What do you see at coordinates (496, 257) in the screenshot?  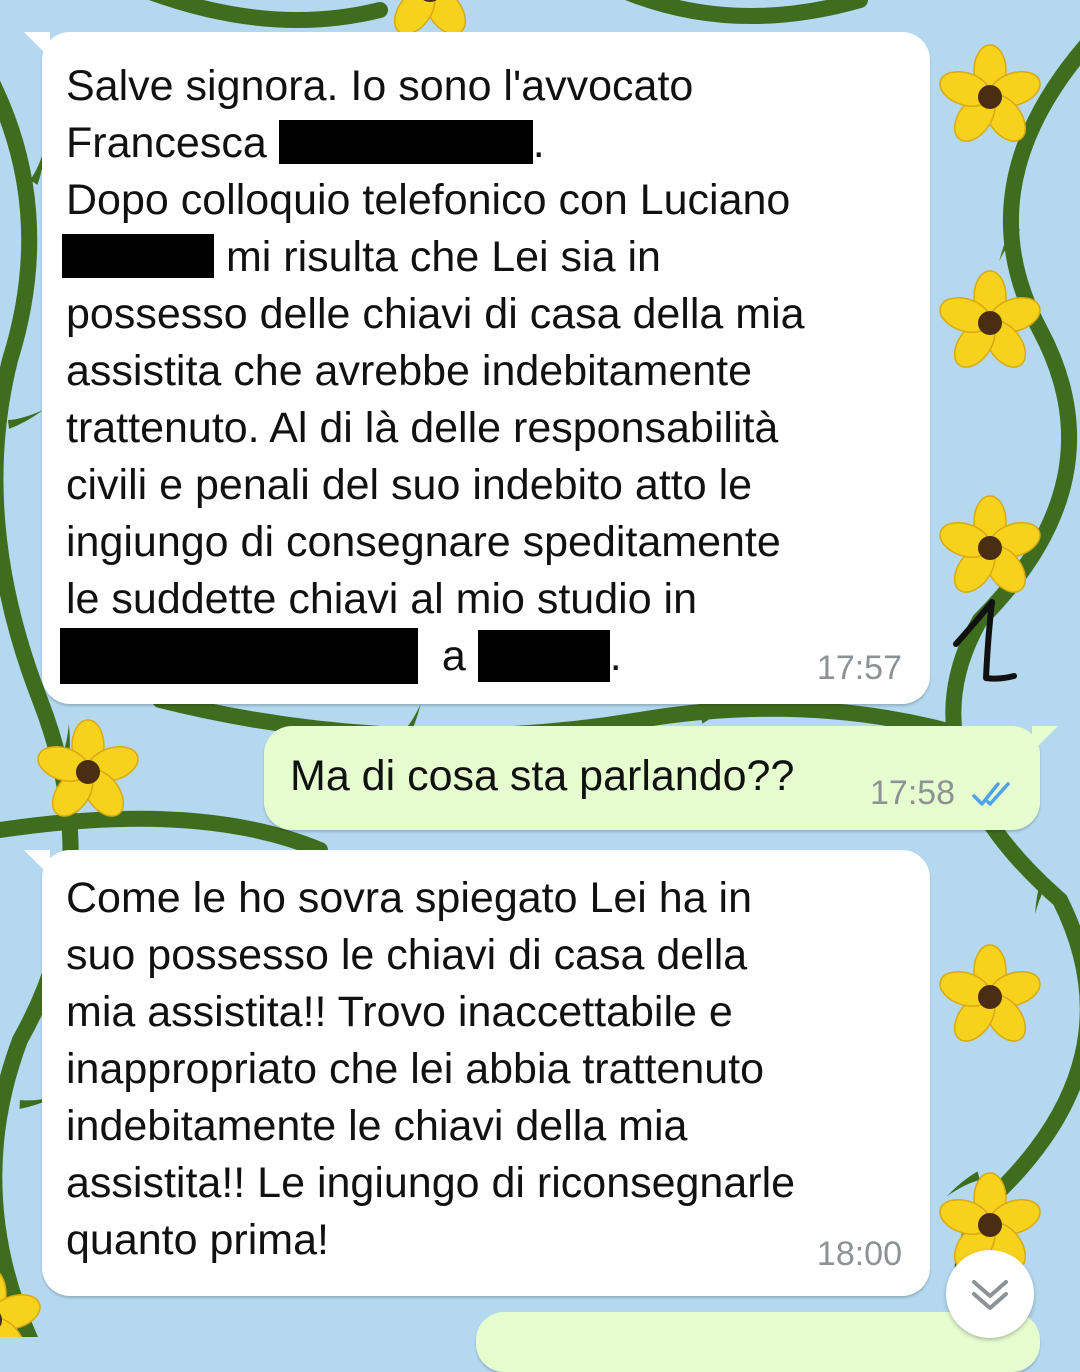 I see `message-line: mi risulta che Lei sia in` at bounding box center [496, 257].